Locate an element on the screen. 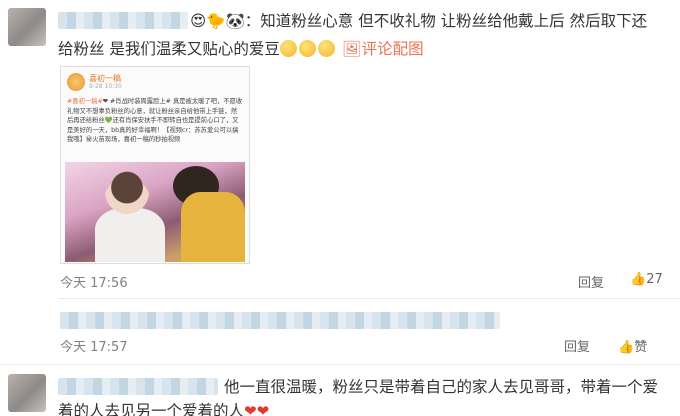 The width and height of the screenshot is (680, 416). comment-text-line2: 着的人去见另一个爱着的人❤❤ is located at coordinates (163, 407).